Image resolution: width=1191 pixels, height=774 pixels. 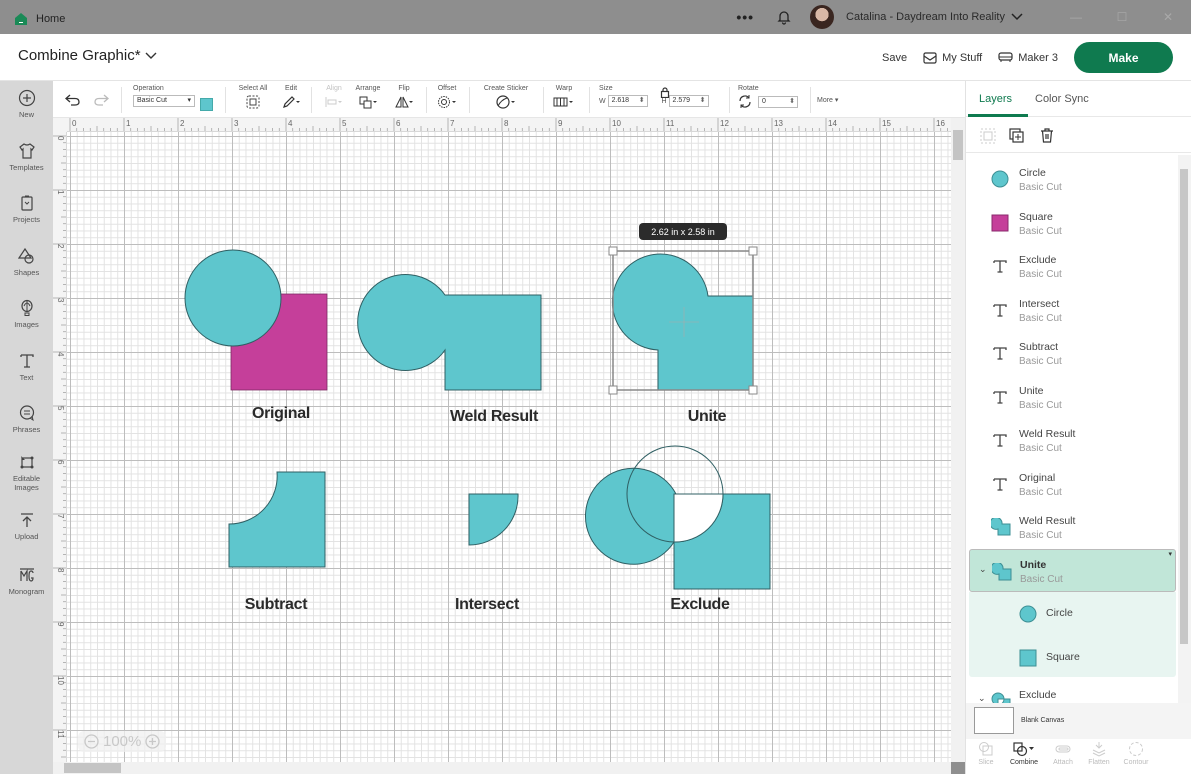 I want to click on my-stuff-button: My Stuff, so click(x=952, y=58).